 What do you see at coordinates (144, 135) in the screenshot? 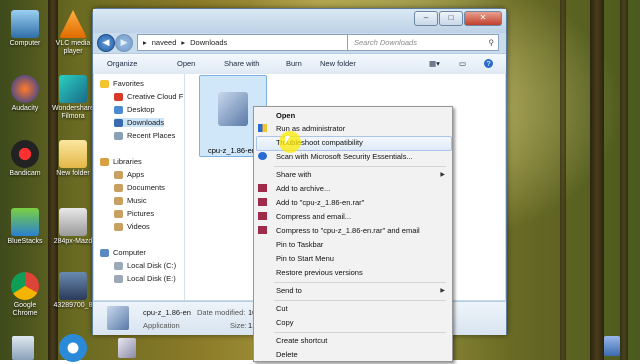
I see `nav-recent-places: Recent Places` at bounding box center [144, 135].